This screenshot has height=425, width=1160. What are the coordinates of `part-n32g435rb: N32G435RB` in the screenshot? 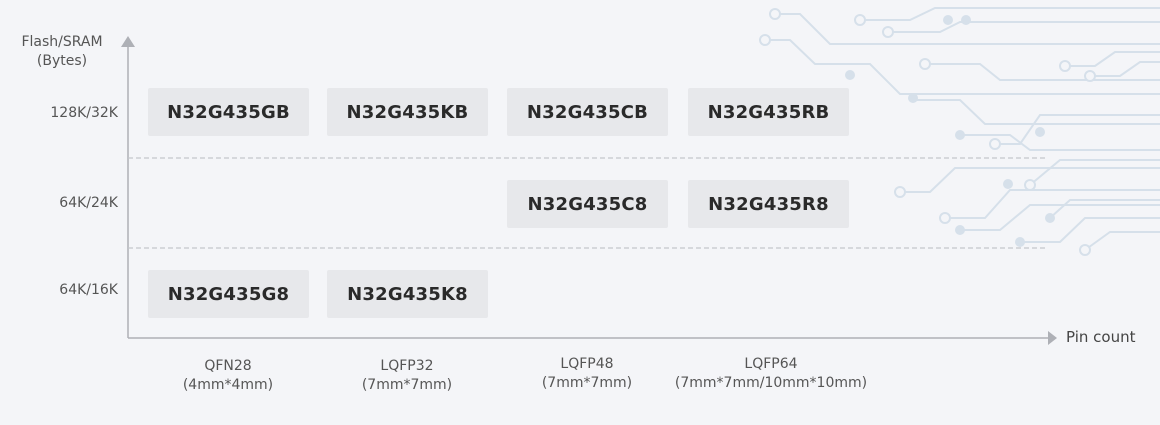 It's located at (768, 112).